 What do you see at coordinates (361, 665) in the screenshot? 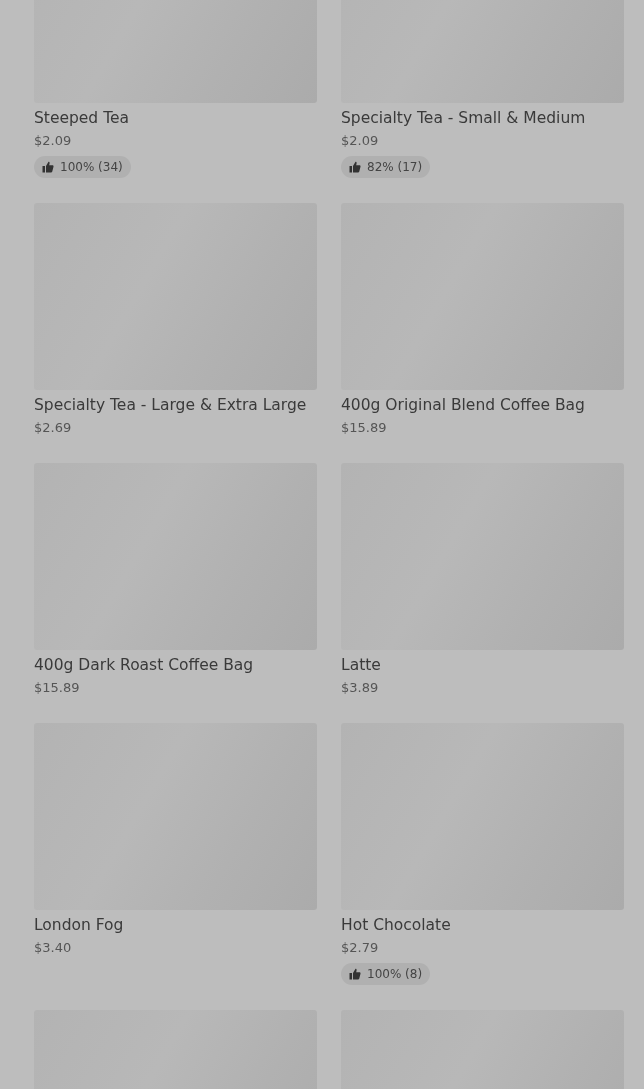
I see `product-name: Latte` at bounding box center [361, 665].